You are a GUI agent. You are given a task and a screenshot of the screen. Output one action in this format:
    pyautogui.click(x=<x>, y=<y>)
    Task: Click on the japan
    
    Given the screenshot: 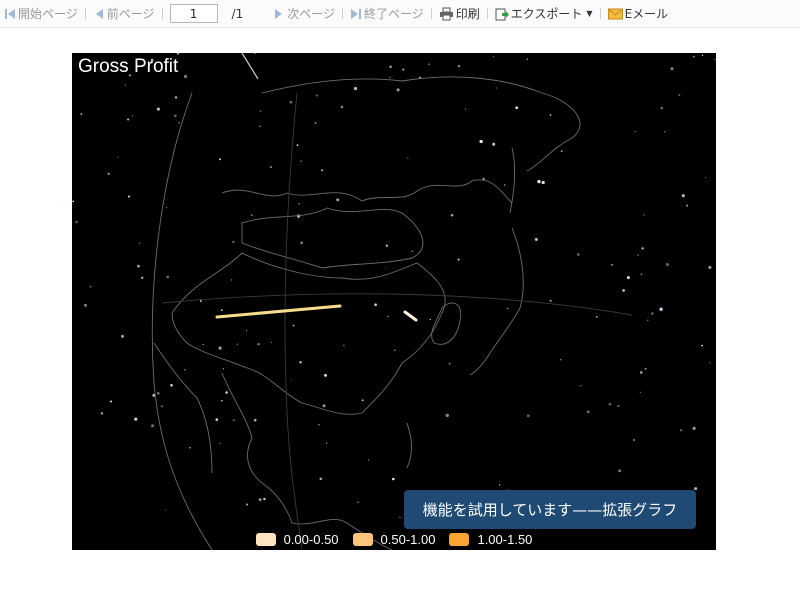 What is the action you would take?
    pyautogui.click(x=496, y=301)
    